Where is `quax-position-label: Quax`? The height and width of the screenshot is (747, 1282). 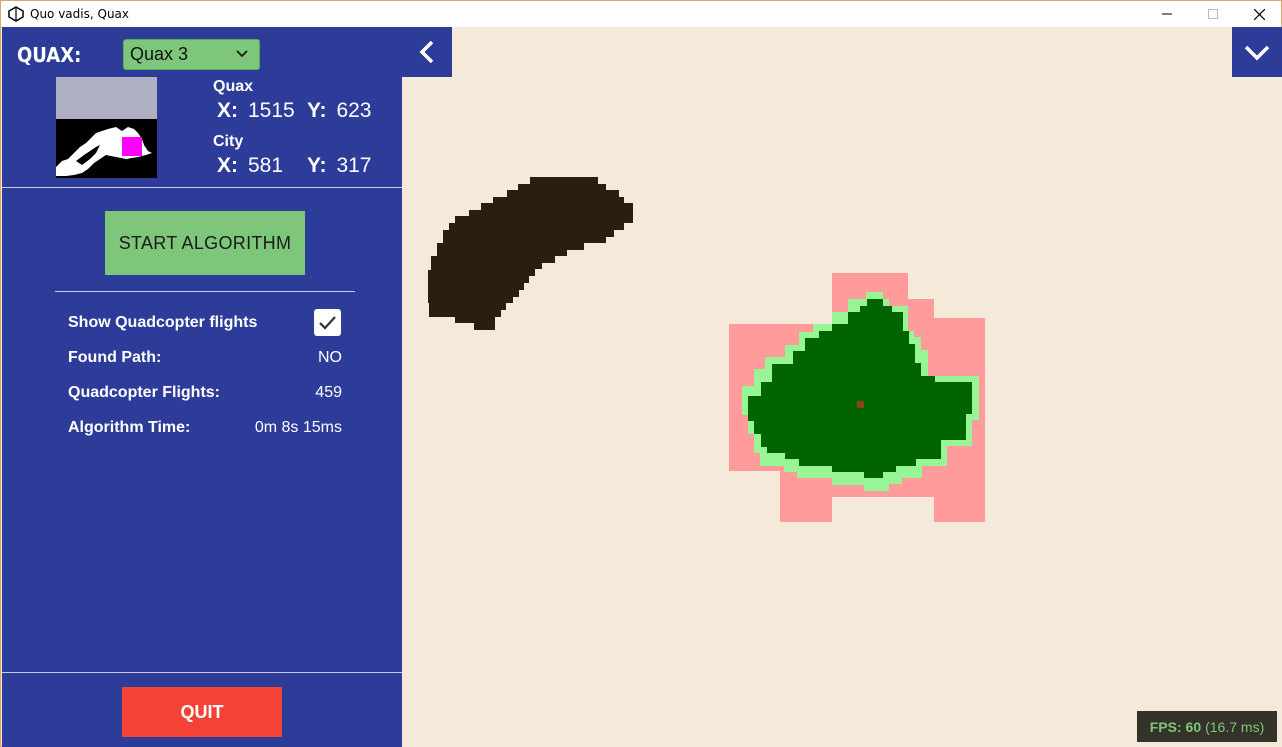
quax-position-label: Quax is located at coordinates (233, 86).